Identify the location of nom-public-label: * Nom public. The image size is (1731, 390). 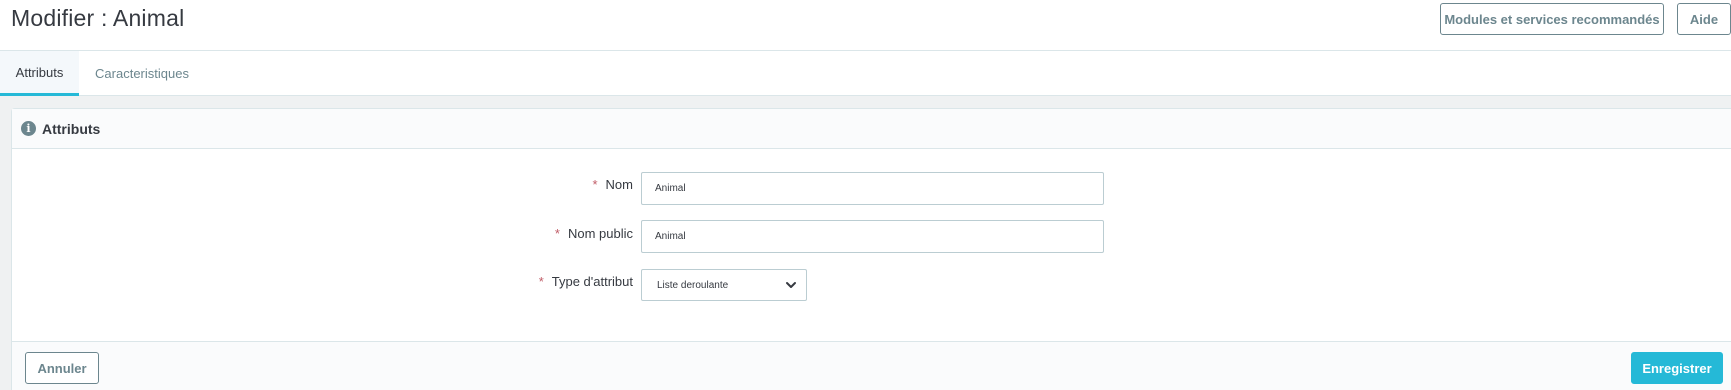
(593, 233).